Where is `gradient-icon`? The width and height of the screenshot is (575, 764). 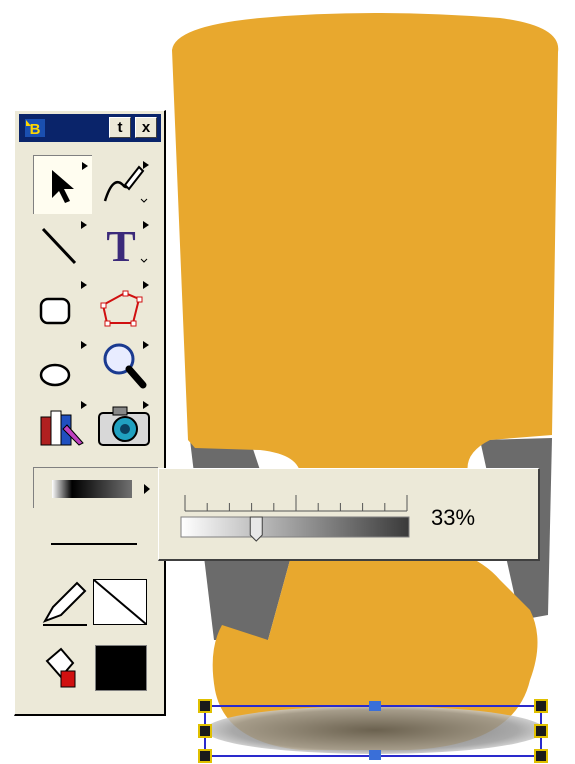 gradient-icon is located at coordinates (101, 489).